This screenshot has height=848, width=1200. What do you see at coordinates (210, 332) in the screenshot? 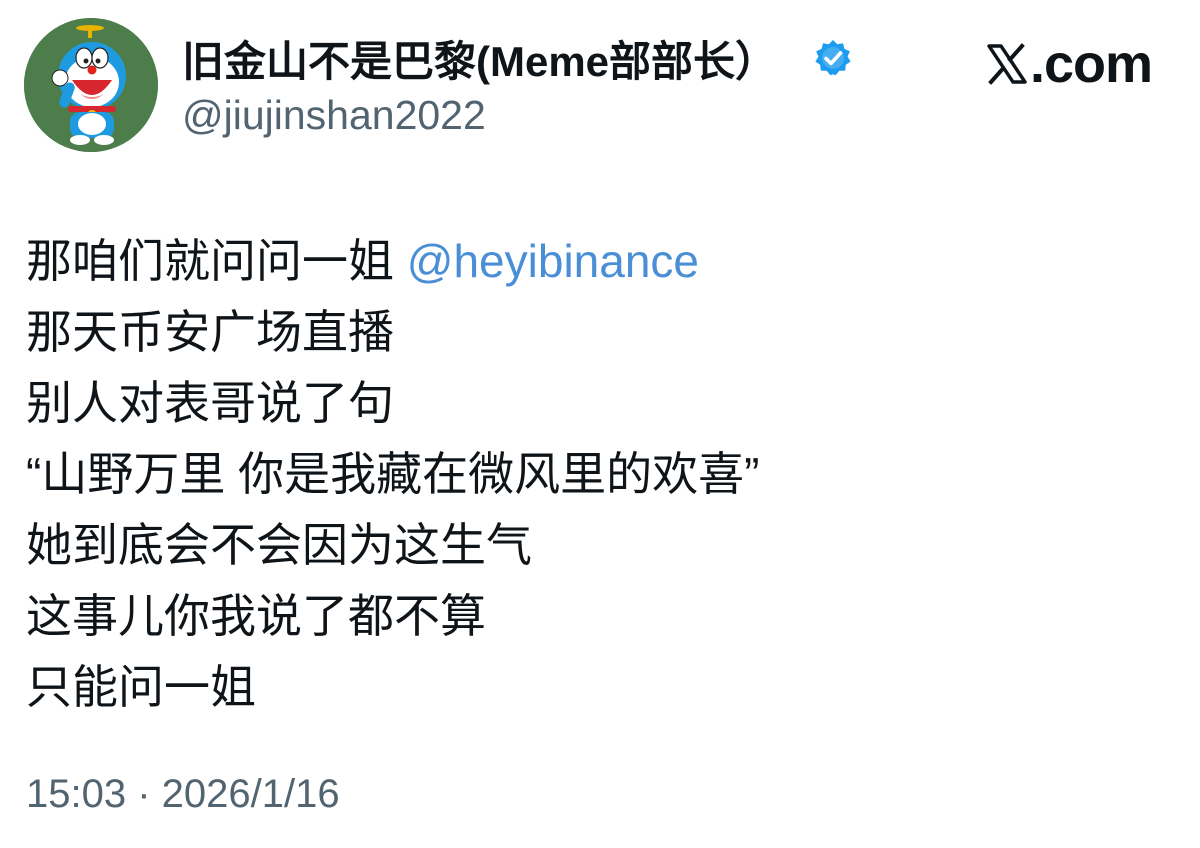
I see `tweet-line: 那天币安广场直播` at bounding box center [210, 332].